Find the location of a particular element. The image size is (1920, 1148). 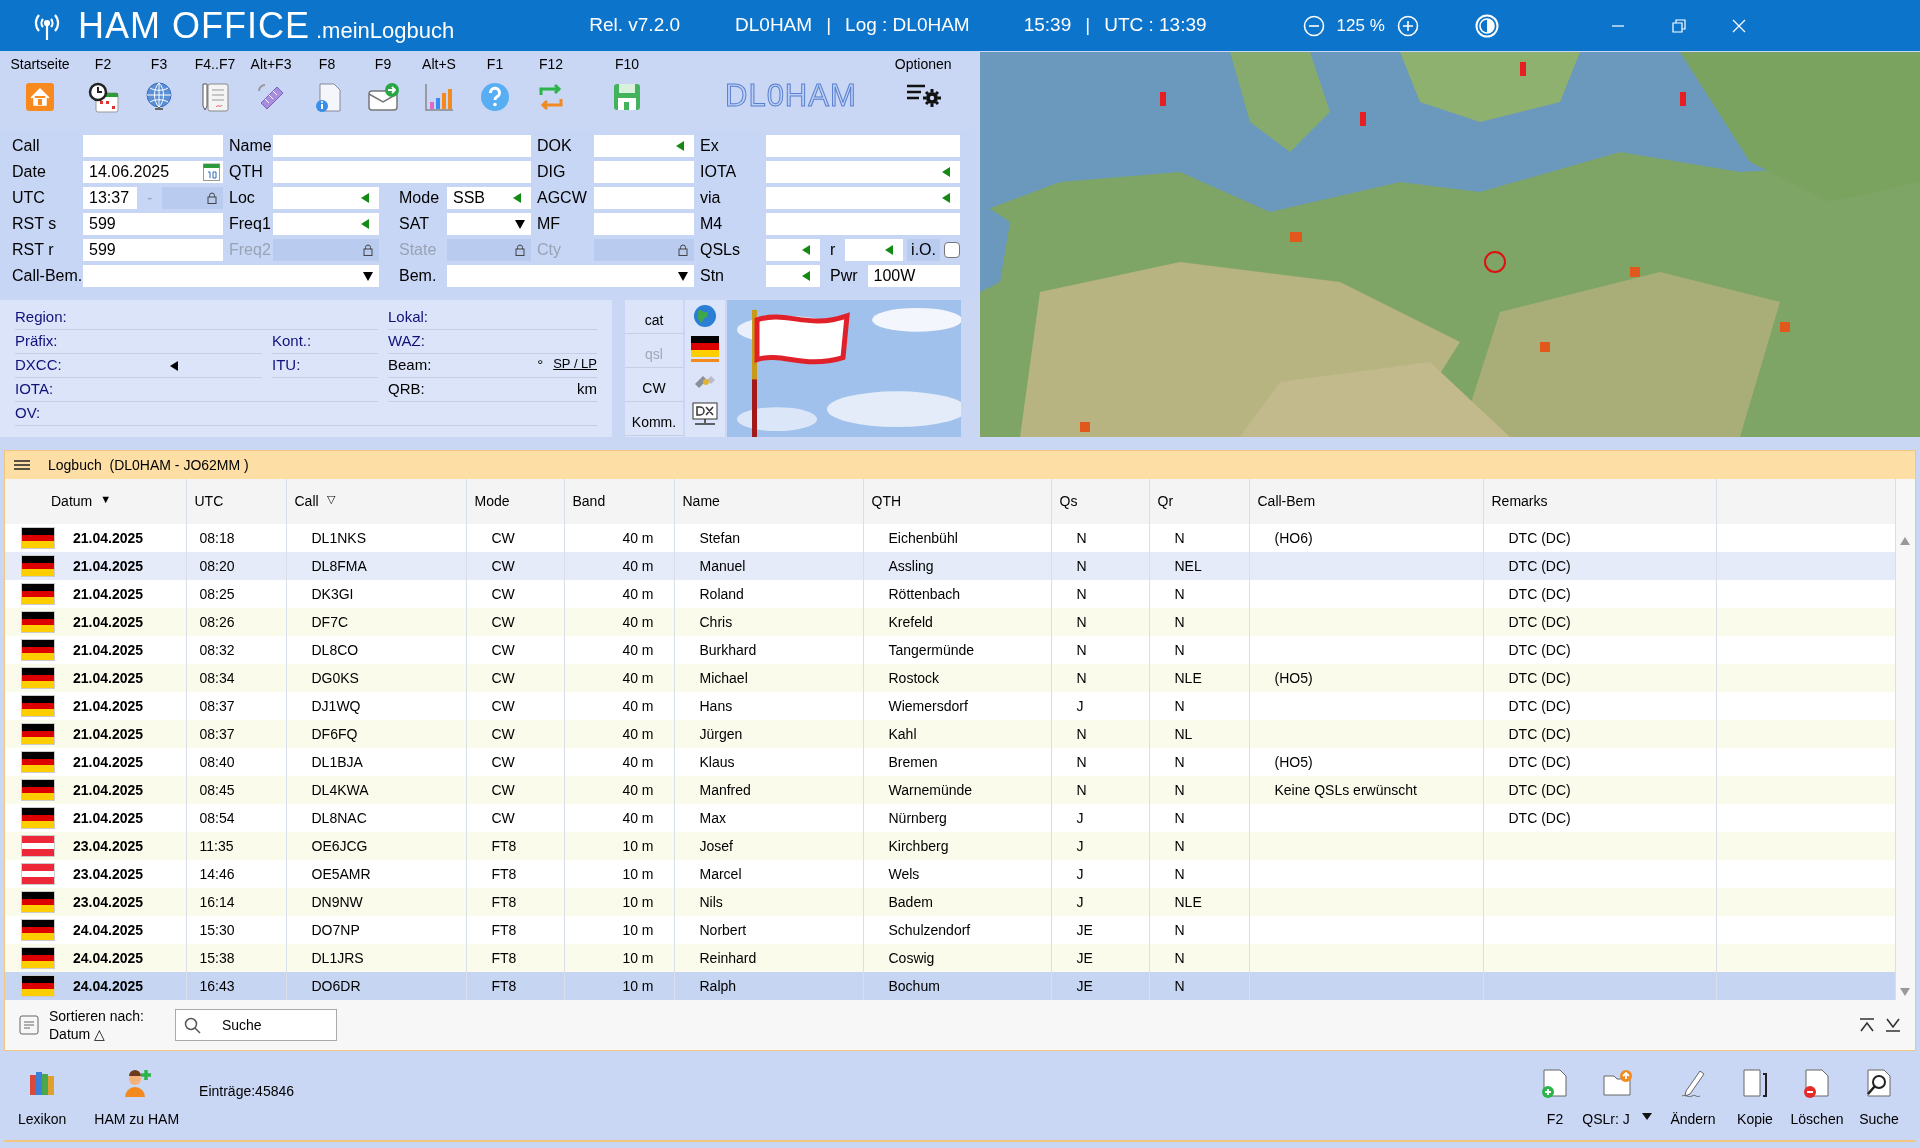

toolbar-button: F3 is located at coordinates (159, 90).